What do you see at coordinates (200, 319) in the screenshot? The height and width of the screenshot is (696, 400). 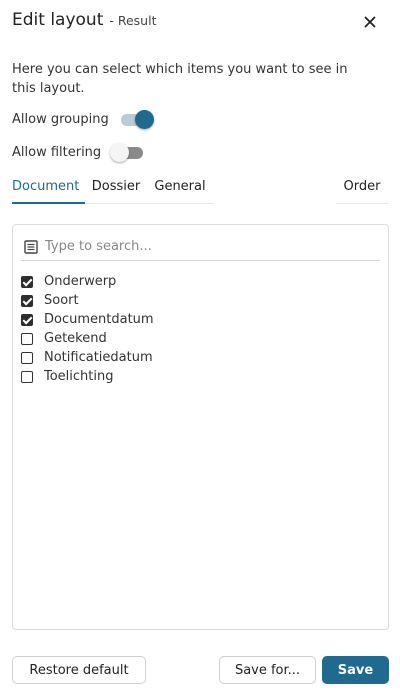 I see `list-item: Documentdatum` at bounding box center [200, 319].